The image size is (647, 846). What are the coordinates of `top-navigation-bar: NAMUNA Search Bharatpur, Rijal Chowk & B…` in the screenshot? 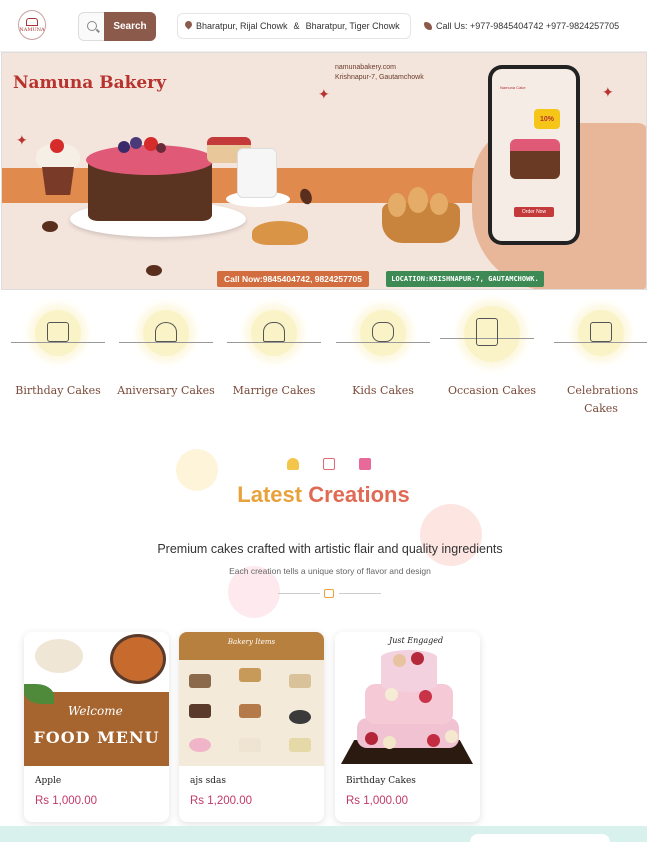 It's located at (323, 26).